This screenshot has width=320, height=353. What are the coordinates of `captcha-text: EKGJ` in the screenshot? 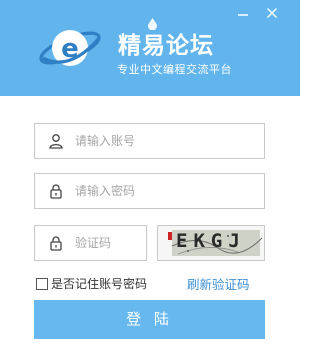 It's located at (211, 241).